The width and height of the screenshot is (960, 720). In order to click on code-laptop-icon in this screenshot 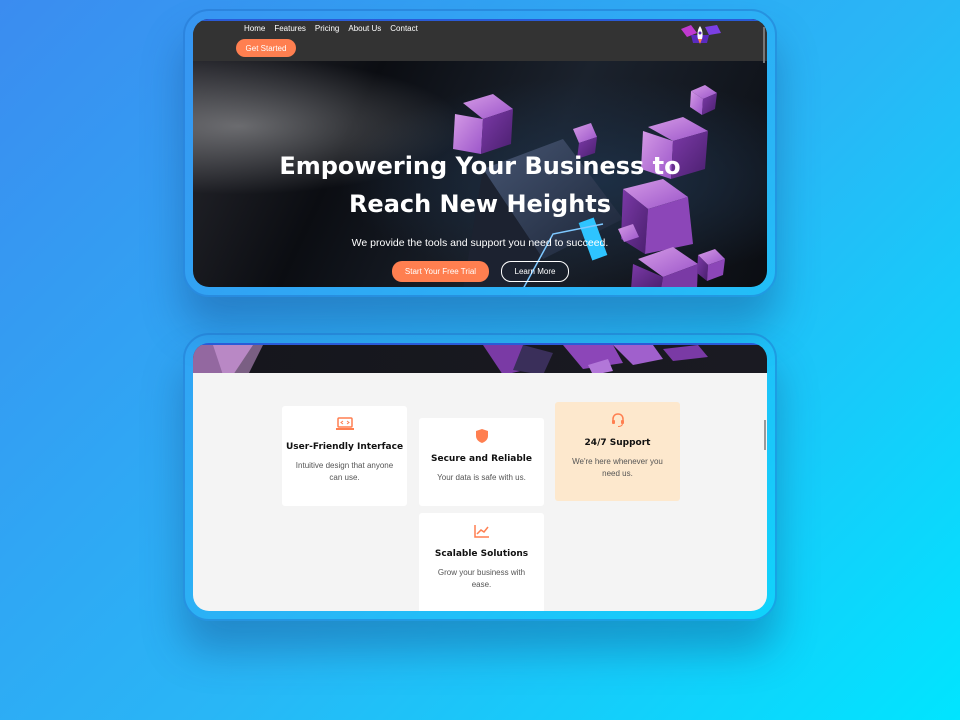, I will do `click(344, 423)`.